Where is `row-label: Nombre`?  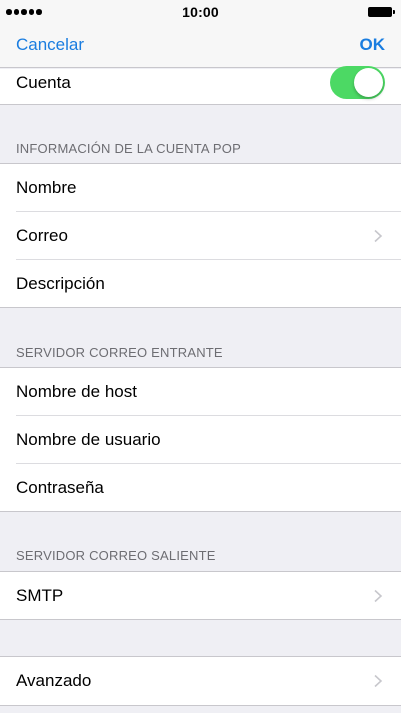 row-label: Nombre is located at coordinates (46, 187).